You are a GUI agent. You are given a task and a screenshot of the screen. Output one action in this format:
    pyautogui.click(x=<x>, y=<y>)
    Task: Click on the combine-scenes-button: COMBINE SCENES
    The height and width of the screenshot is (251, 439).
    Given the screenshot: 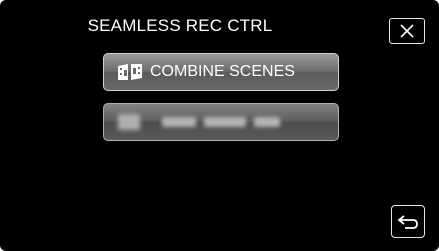 What is the action you would take?
    pyautogui.click(x=221, y=72)
    